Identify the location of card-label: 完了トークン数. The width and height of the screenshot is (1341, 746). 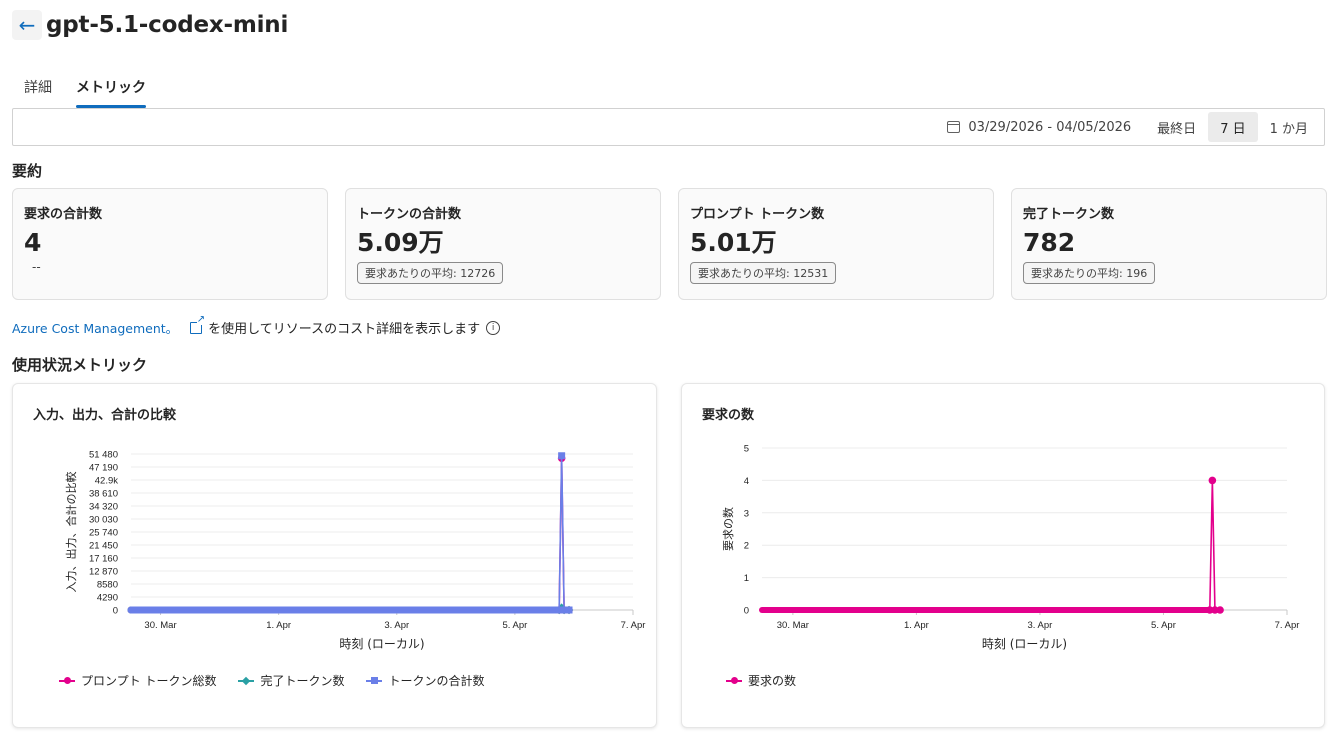
(1069, 214).